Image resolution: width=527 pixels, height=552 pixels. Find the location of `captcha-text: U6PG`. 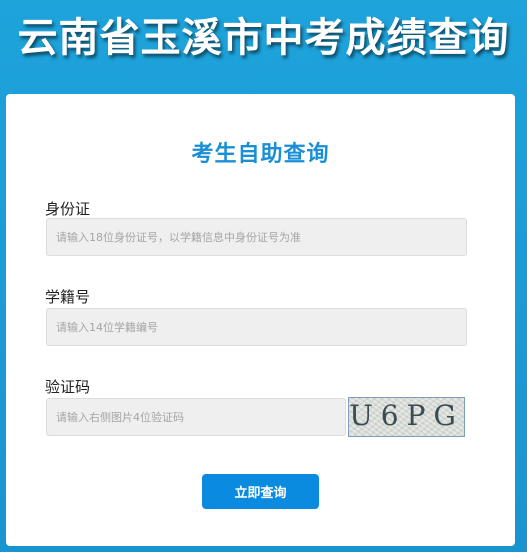

captcha-text: U6PG is located at coordinates (406, 415).